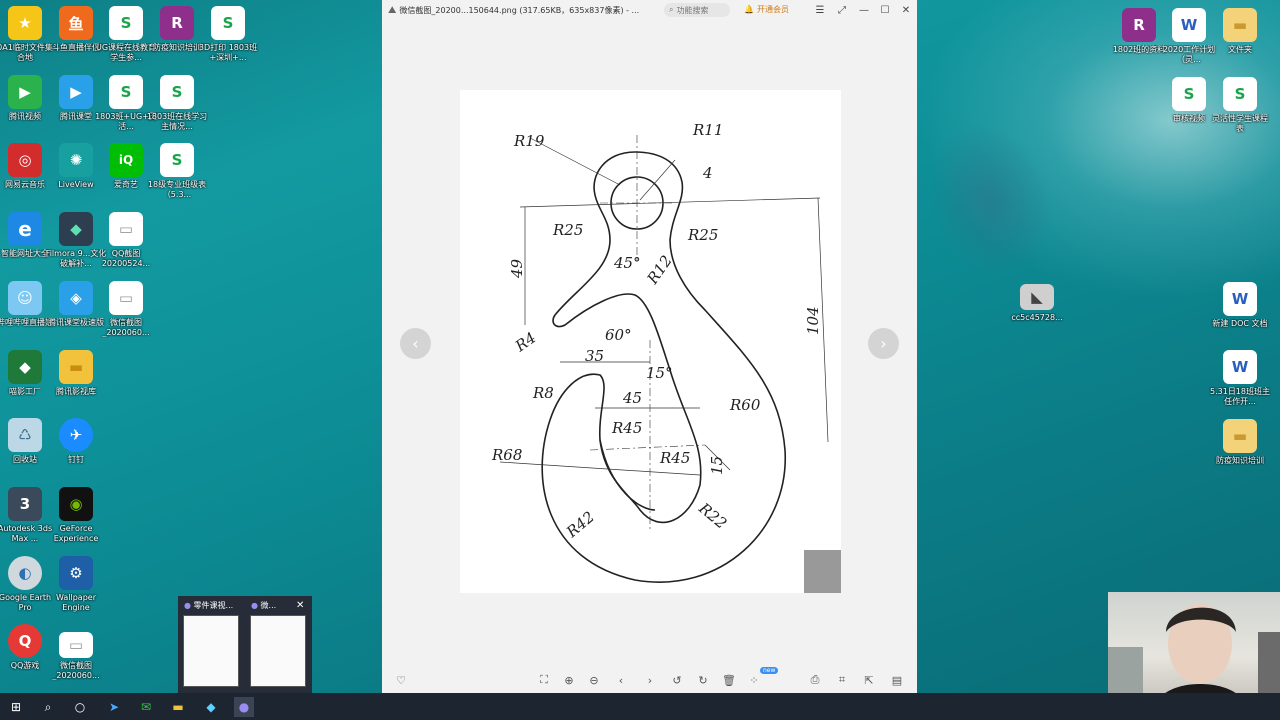  What do you see at coordinates (76, 23) in the screenshot?
I see `douyu-icon: 鱼` at bounding box center [76, 23].